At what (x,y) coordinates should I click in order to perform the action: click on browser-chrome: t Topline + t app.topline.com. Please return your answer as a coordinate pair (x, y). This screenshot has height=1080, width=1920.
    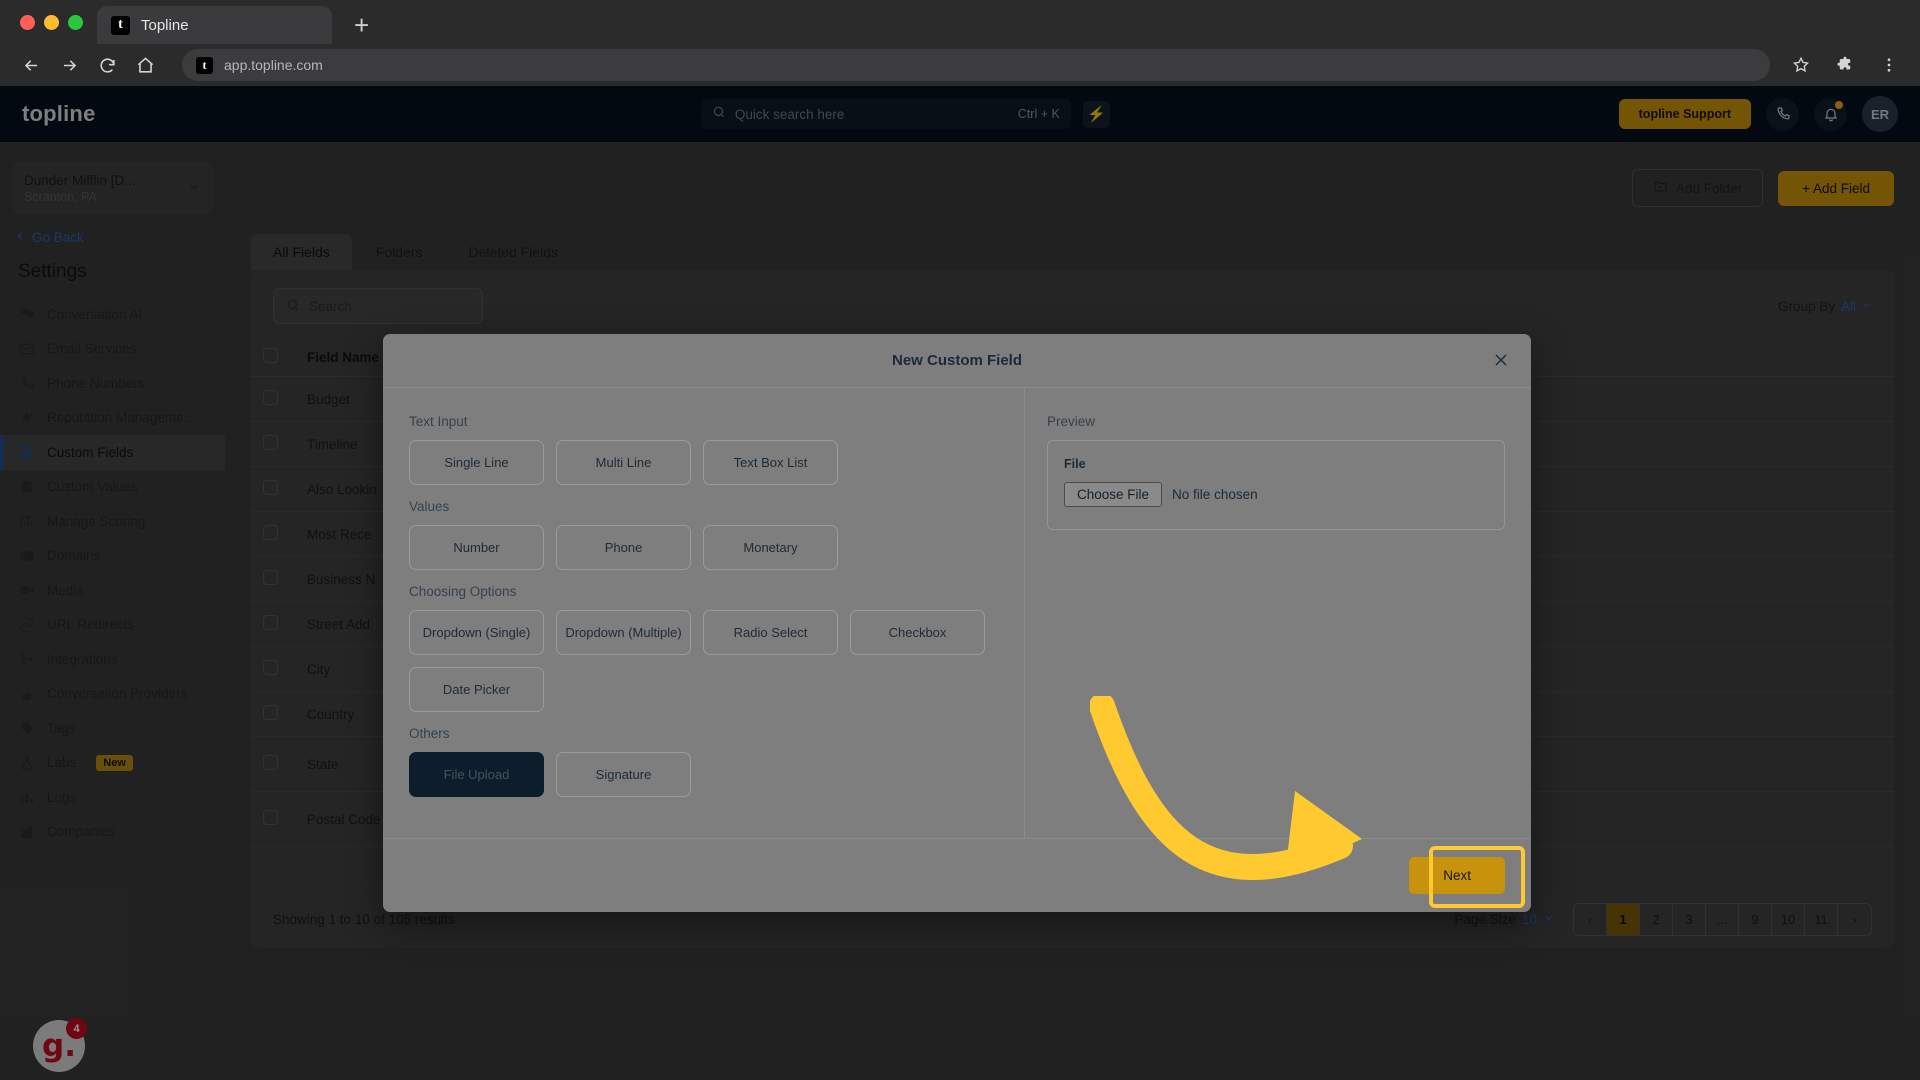
    Looking at the image, I should click on (960, 43).